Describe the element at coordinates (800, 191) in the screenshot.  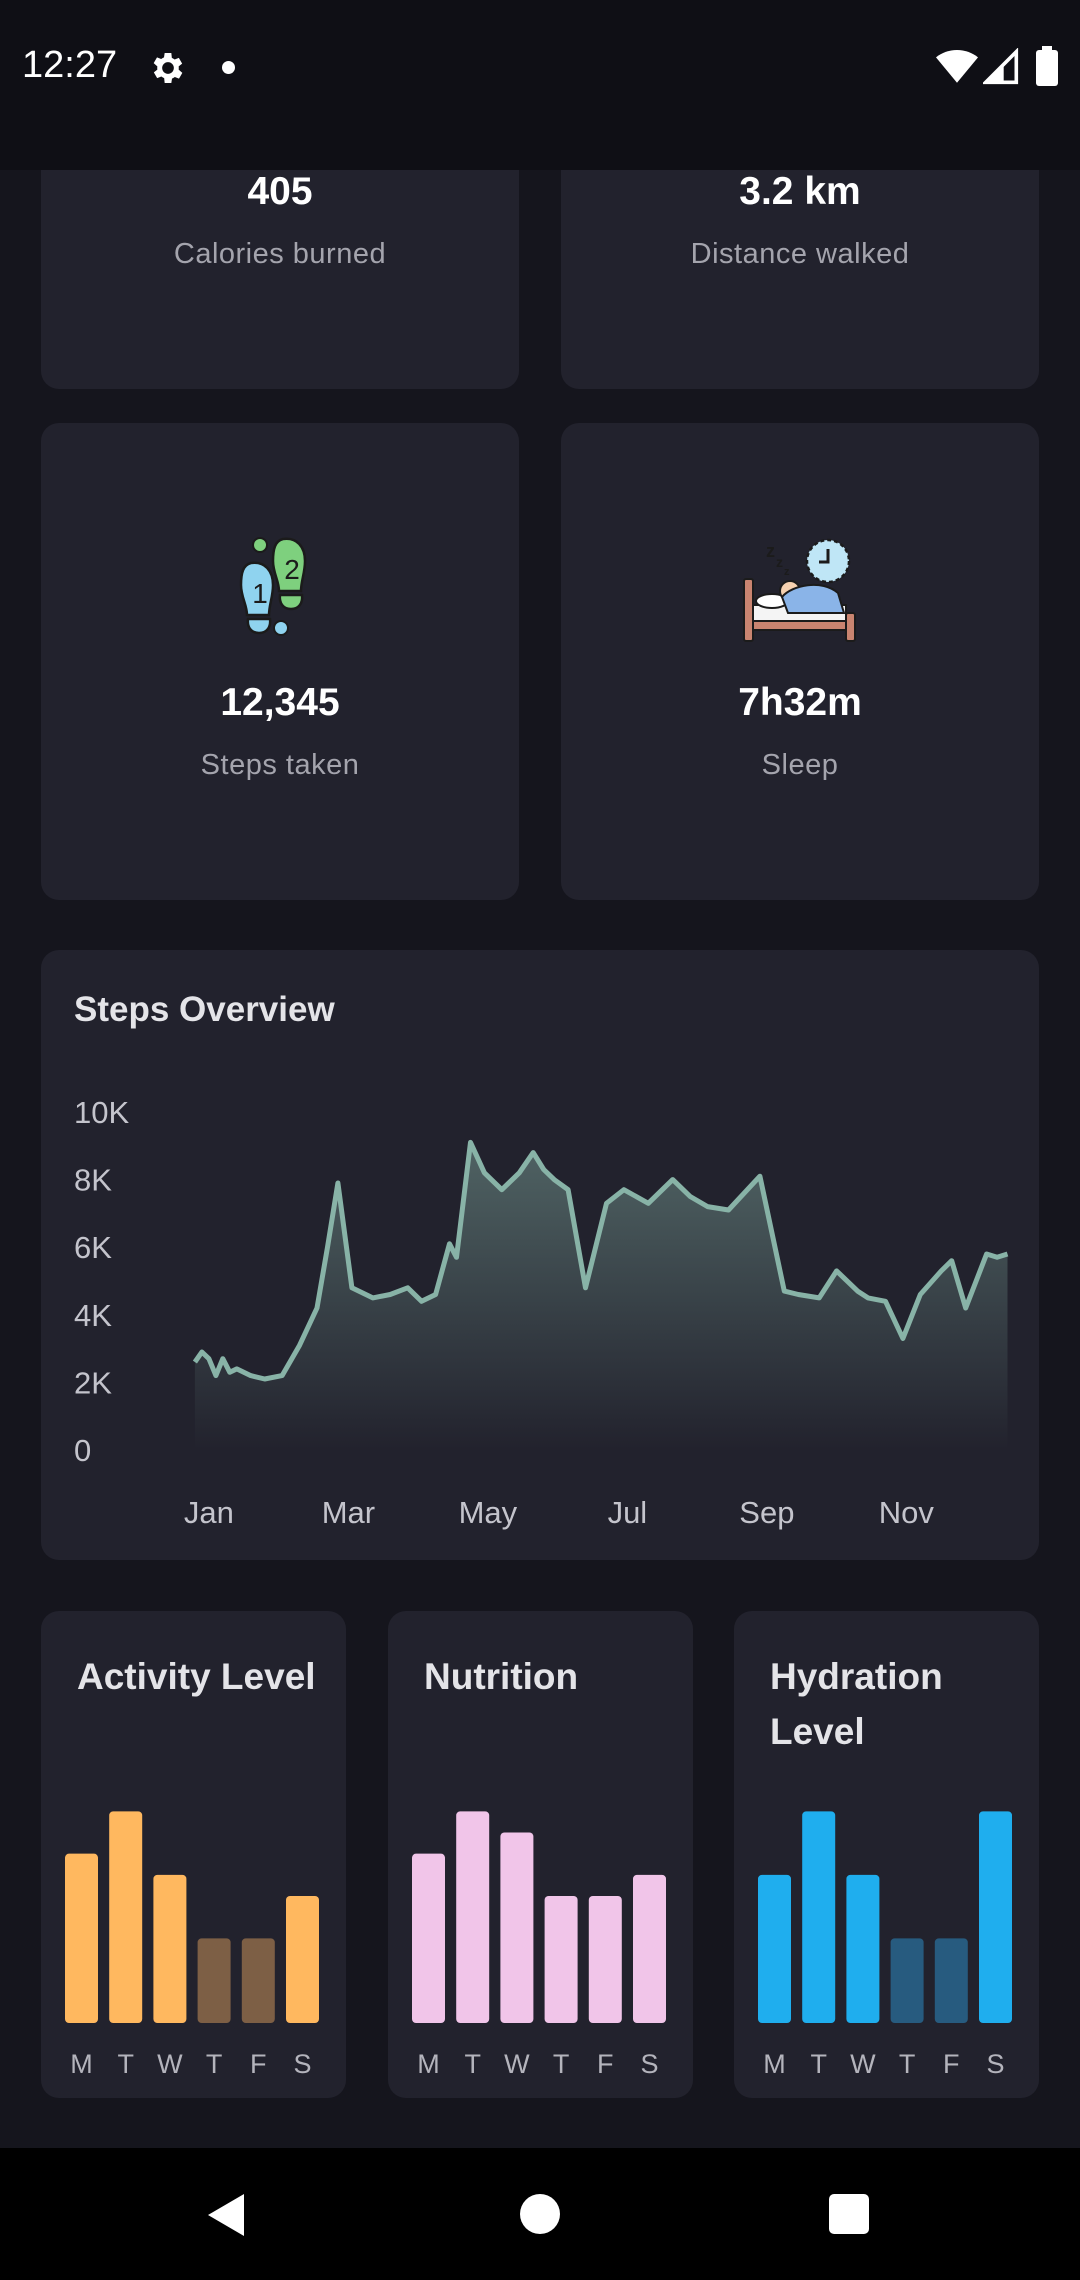
I see `distance-value: 3.2 km` at that location.